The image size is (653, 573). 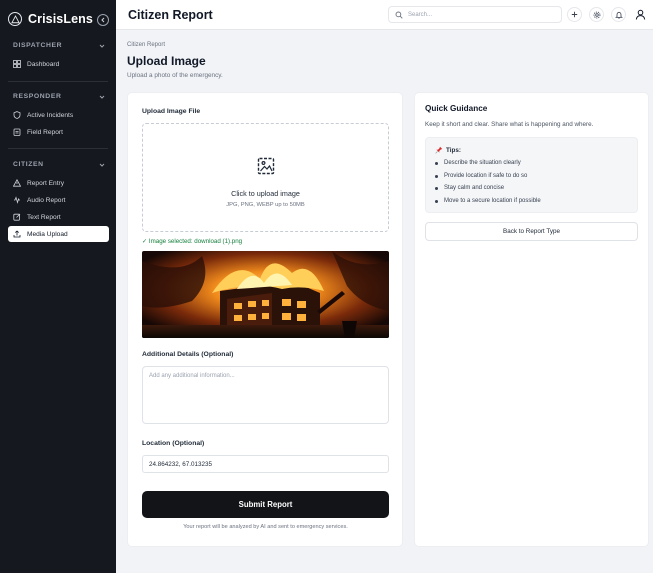 I want to click on section-responder: RESPONDER, so click(x=59, y=96).